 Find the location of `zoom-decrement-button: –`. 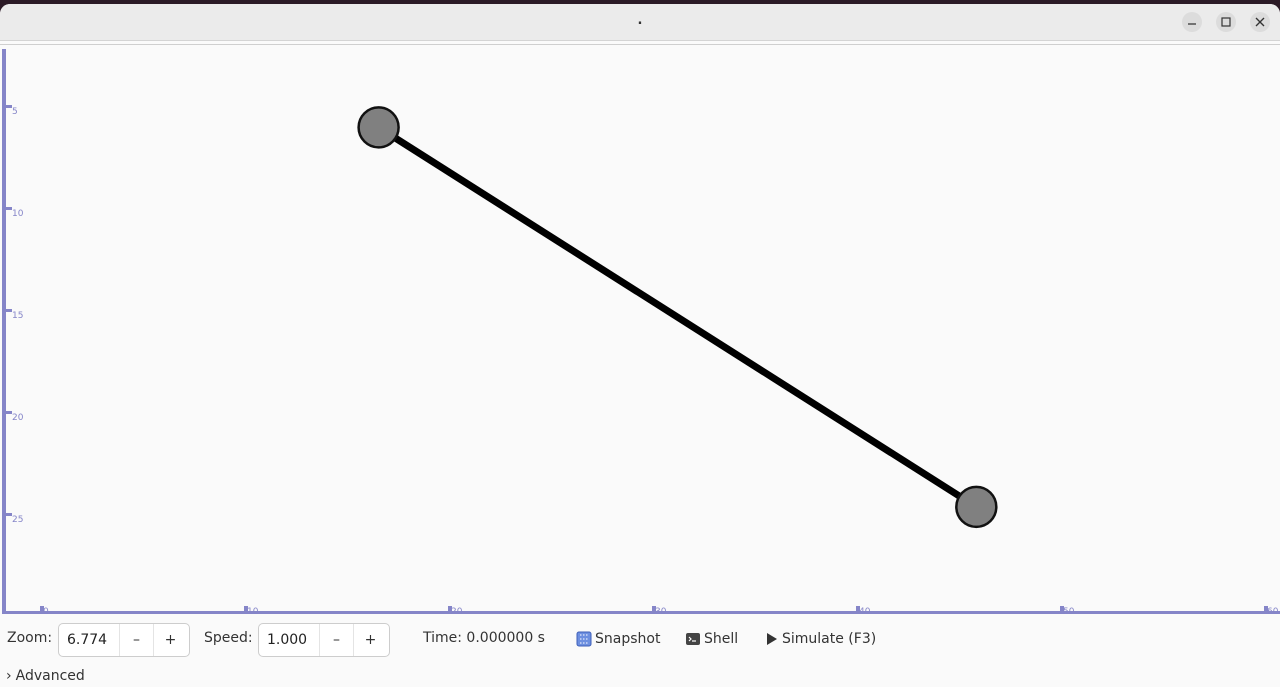

zoom-decrement-button: – is located at coordinates (136, 640).